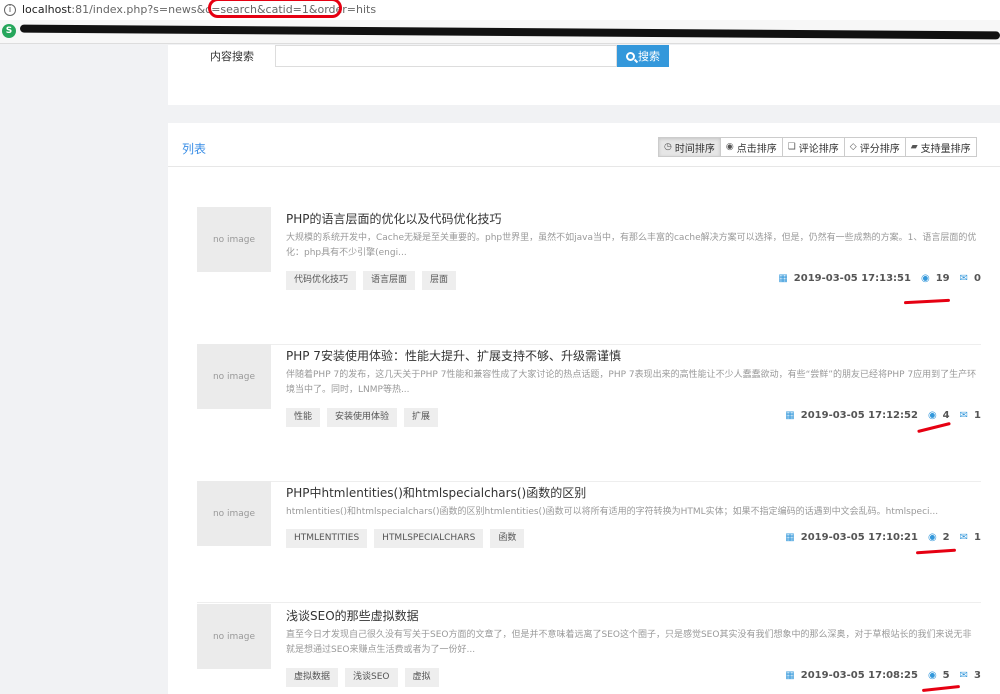 The image size is (1000, 694). What do you see at coordinates (853, 147) in the screenshot?
I see `diamond-icon: ◇` at bounding box center [853, 147].